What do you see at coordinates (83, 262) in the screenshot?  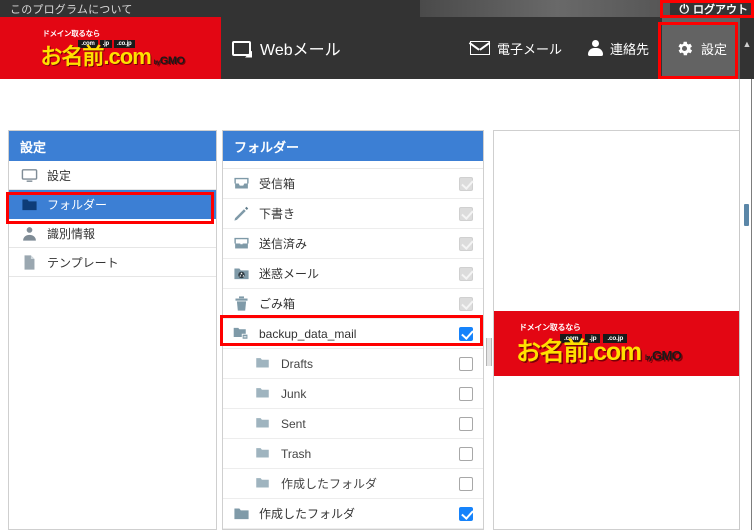 I see `sidebar-item-templates-label: テンプレート` at bounding box center [83, 262].